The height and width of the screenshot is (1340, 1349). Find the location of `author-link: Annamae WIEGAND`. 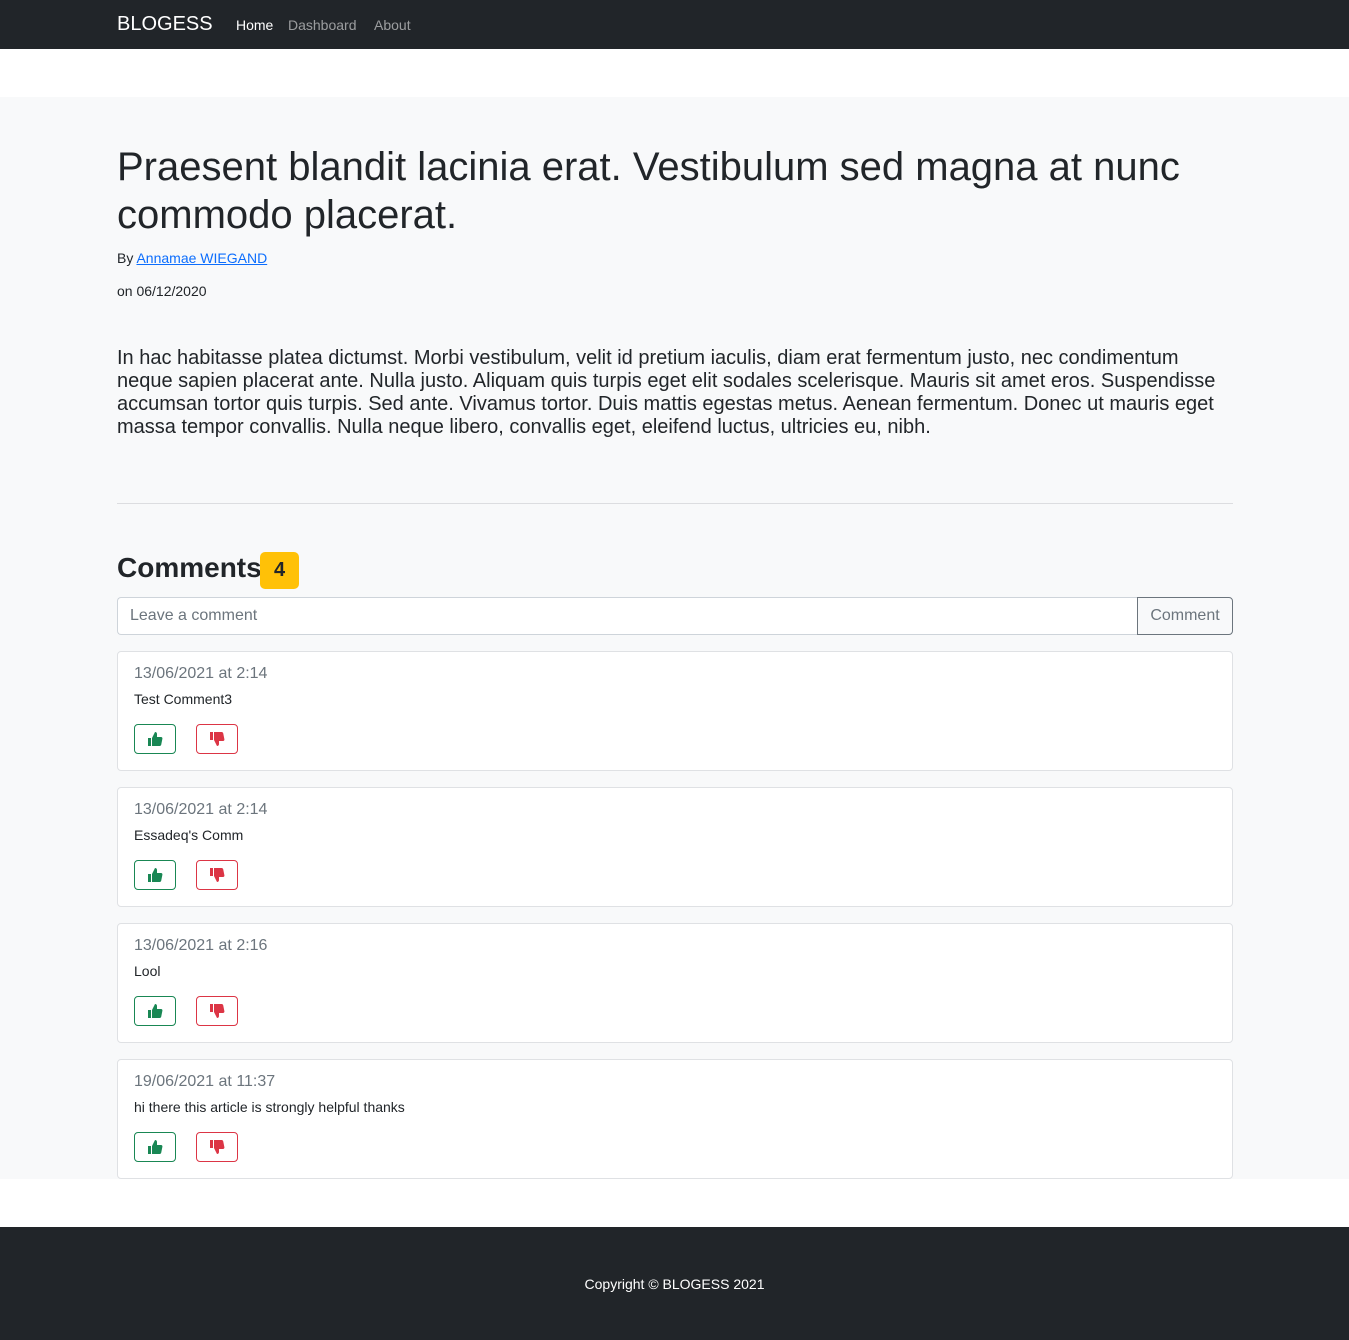

author-link: Annamae WIEGAND is located at coordinates (201, 258).